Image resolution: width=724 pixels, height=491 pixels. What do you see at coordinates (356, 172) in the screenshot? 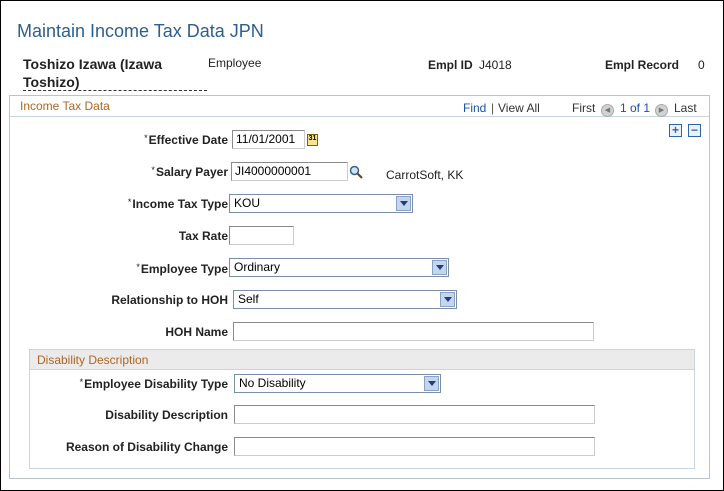
I see `lookup-icon` at bounding box center [356, 172].